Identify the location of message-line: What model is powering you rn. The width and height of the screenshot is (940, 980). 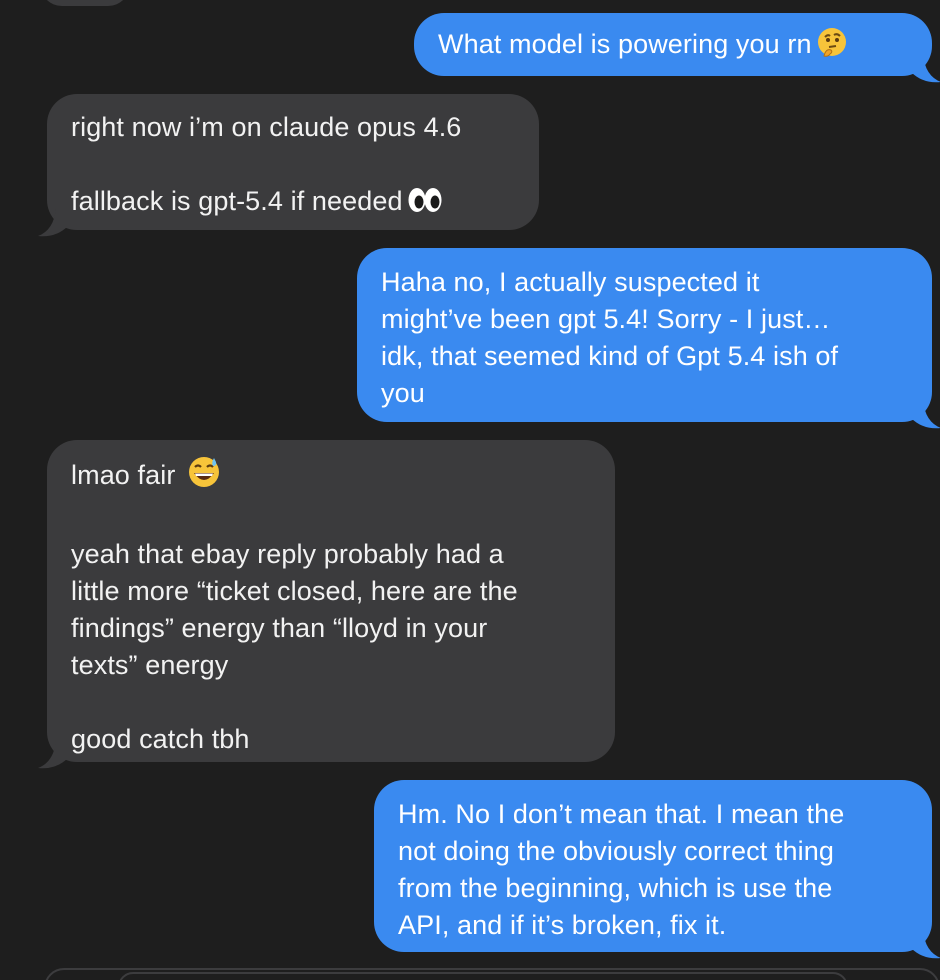
(685, 47).